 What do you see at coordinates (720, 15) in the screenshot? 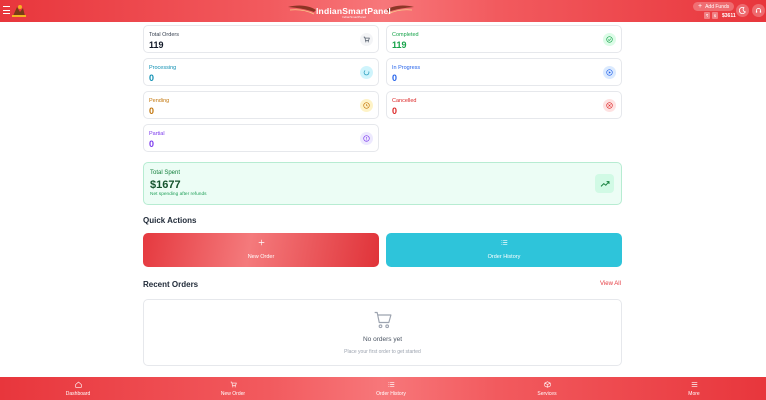
I see `balance-row: ₹ $ $3611` at bounding box center [720, 15].